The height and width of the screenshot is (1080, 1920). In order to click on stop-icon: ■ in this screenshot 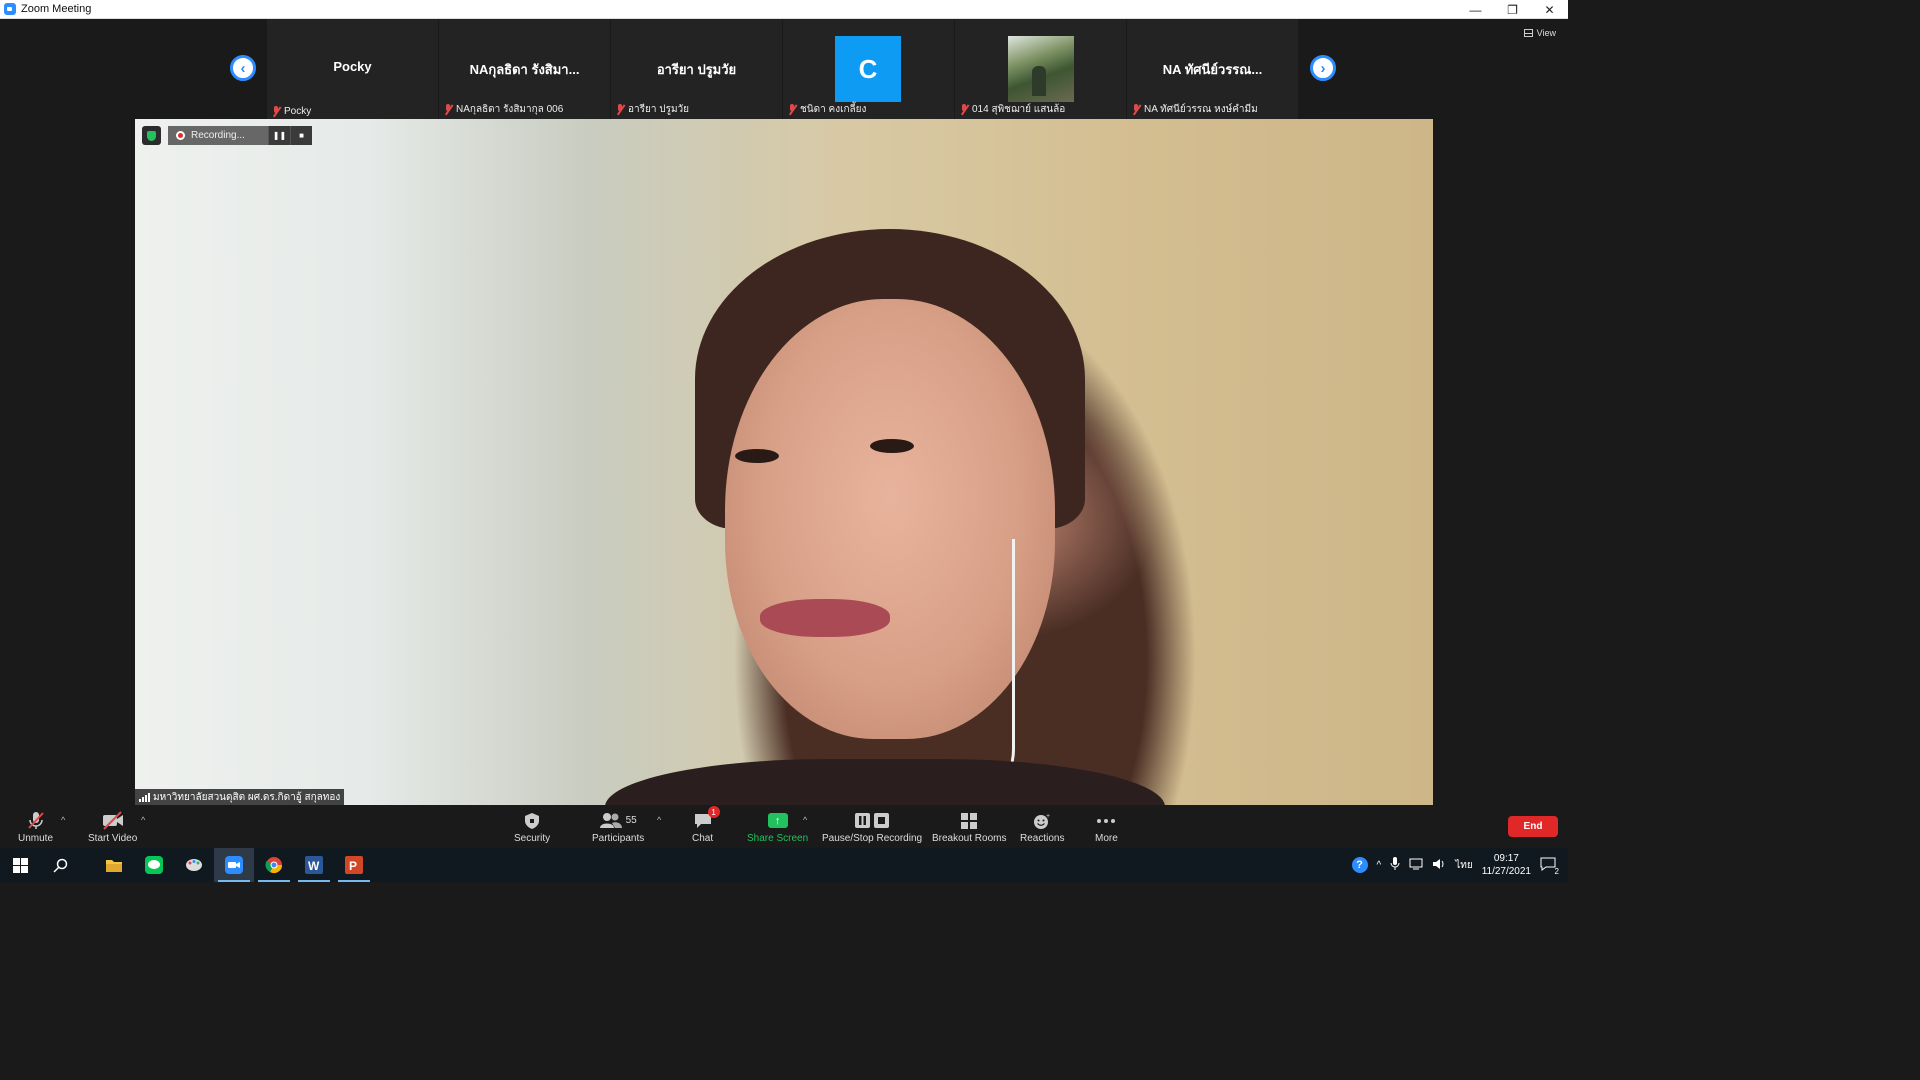, I will do `click(301, 135)`.